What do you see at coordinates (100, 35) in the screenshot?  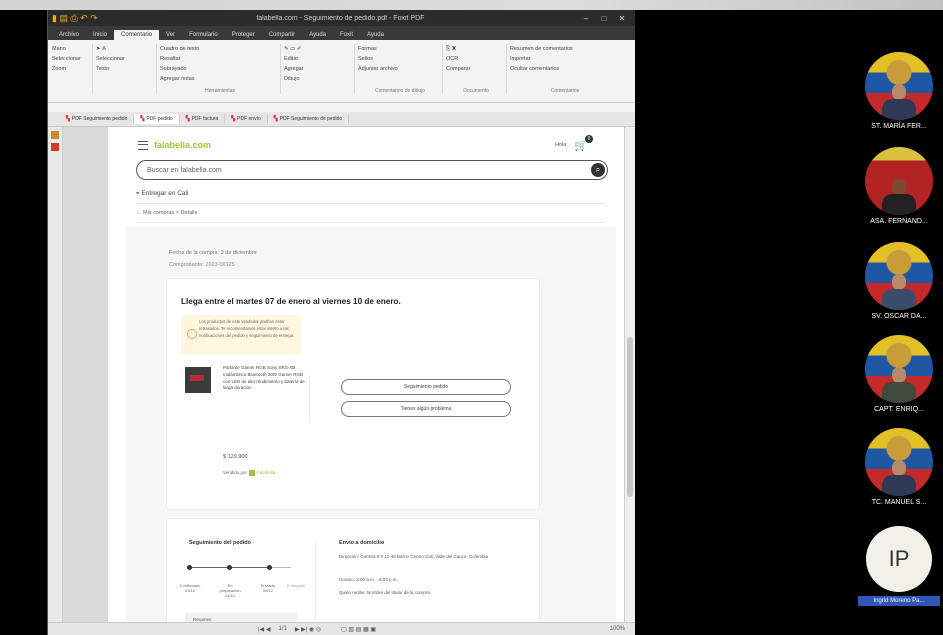 I see `tab-inicio: Inicio` at bounding box center [100, 35].